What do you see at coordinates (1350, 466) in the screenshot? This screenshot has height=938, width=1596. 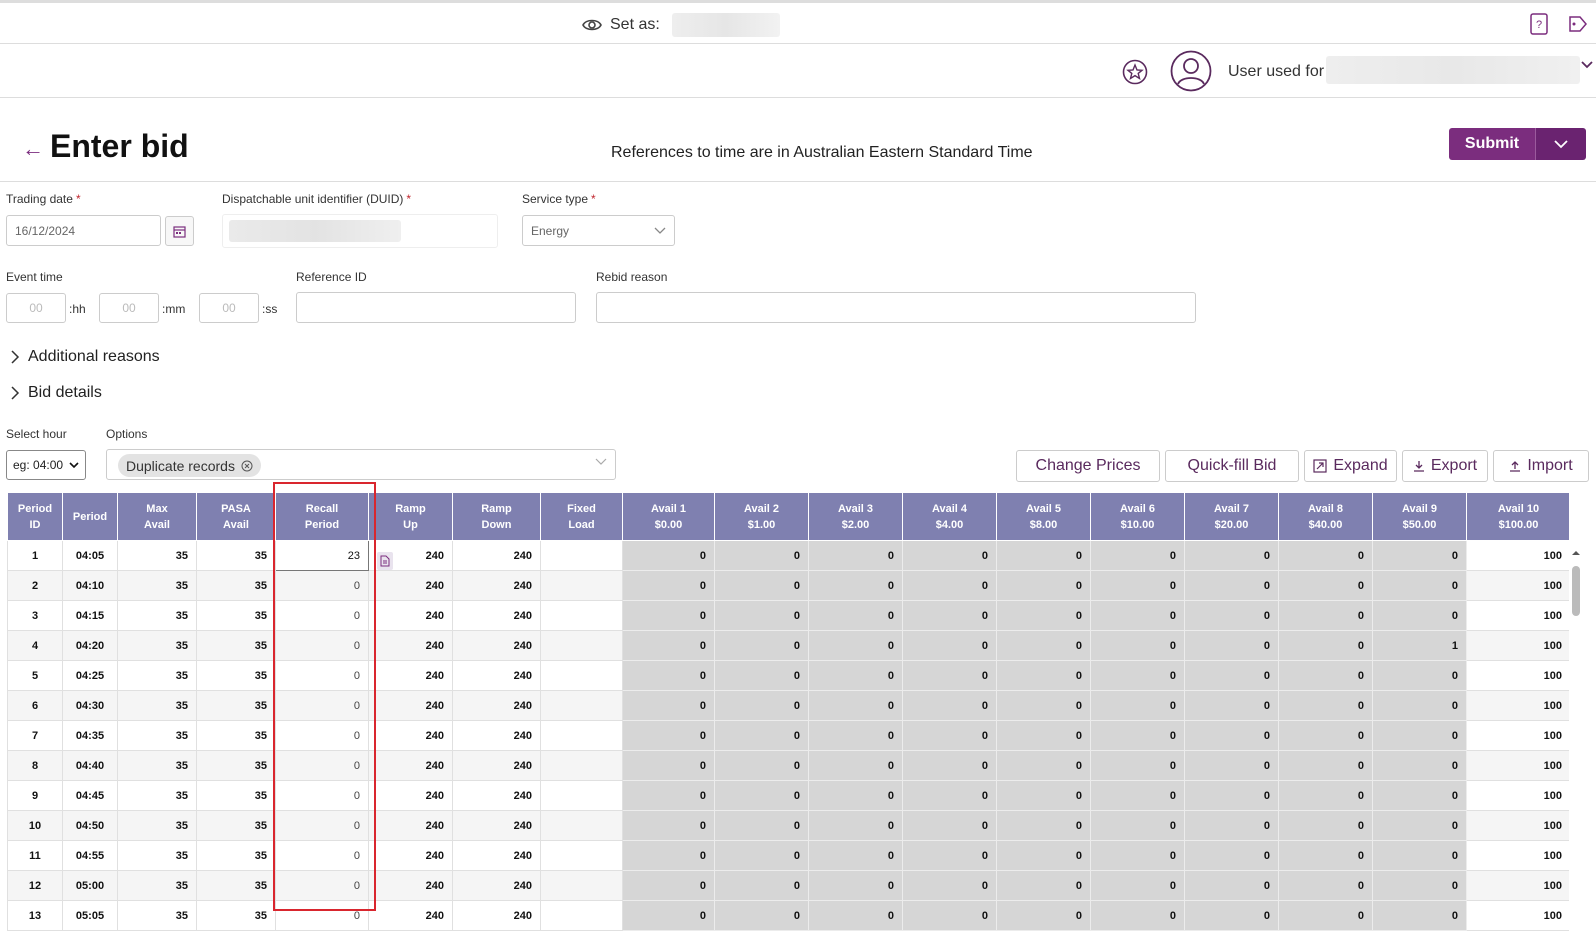 I see `expand-button: Expand` at bounding box center [1350, 466].